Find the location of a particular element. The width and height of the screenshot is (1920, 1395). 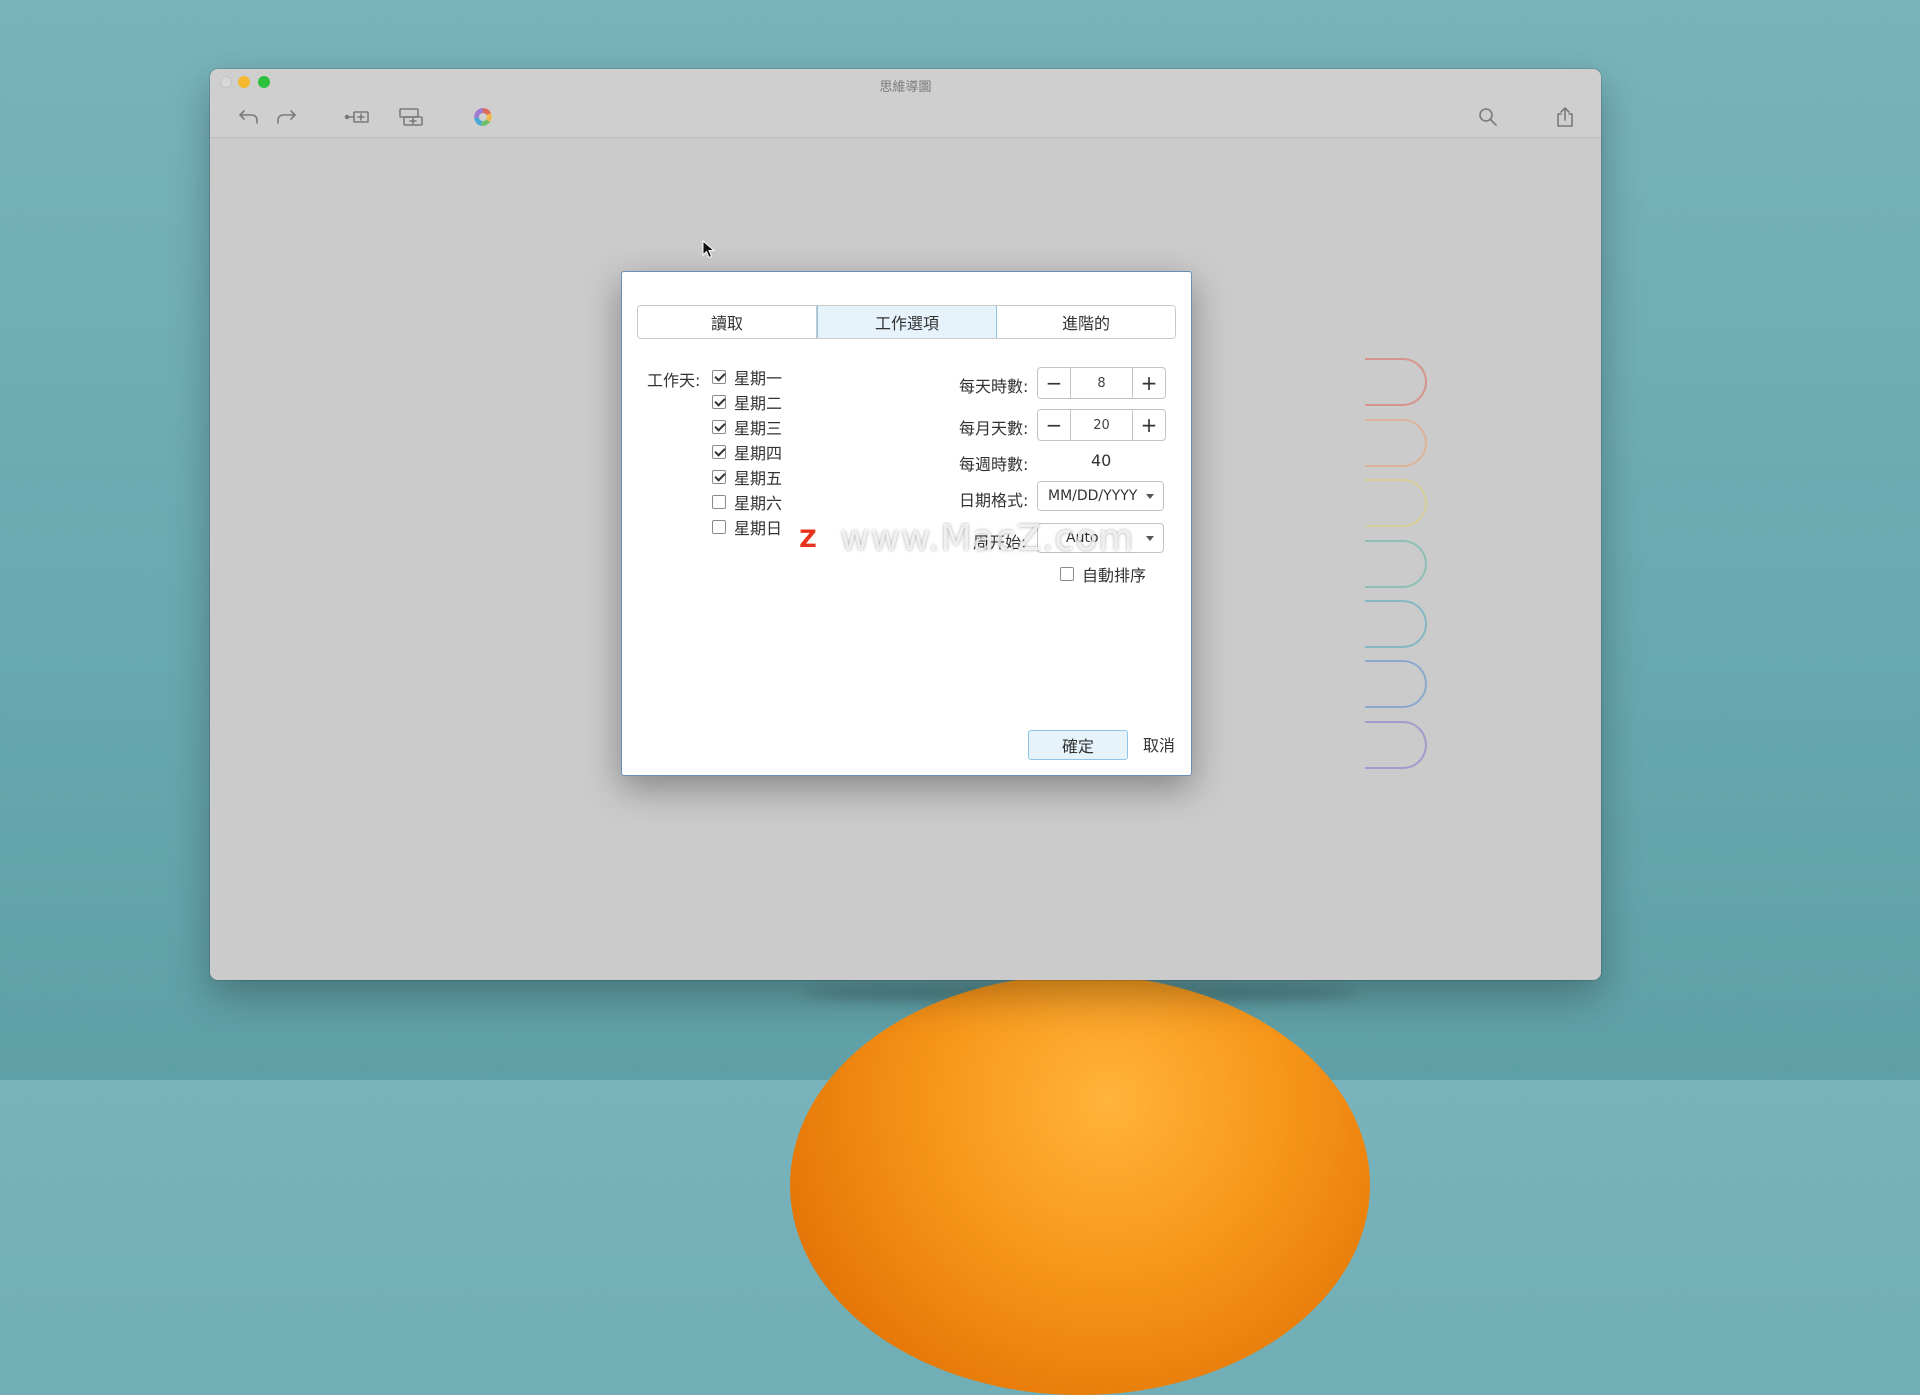

auto-sort-checkbox: 自動排序 is located at coordinates (1103, 574).